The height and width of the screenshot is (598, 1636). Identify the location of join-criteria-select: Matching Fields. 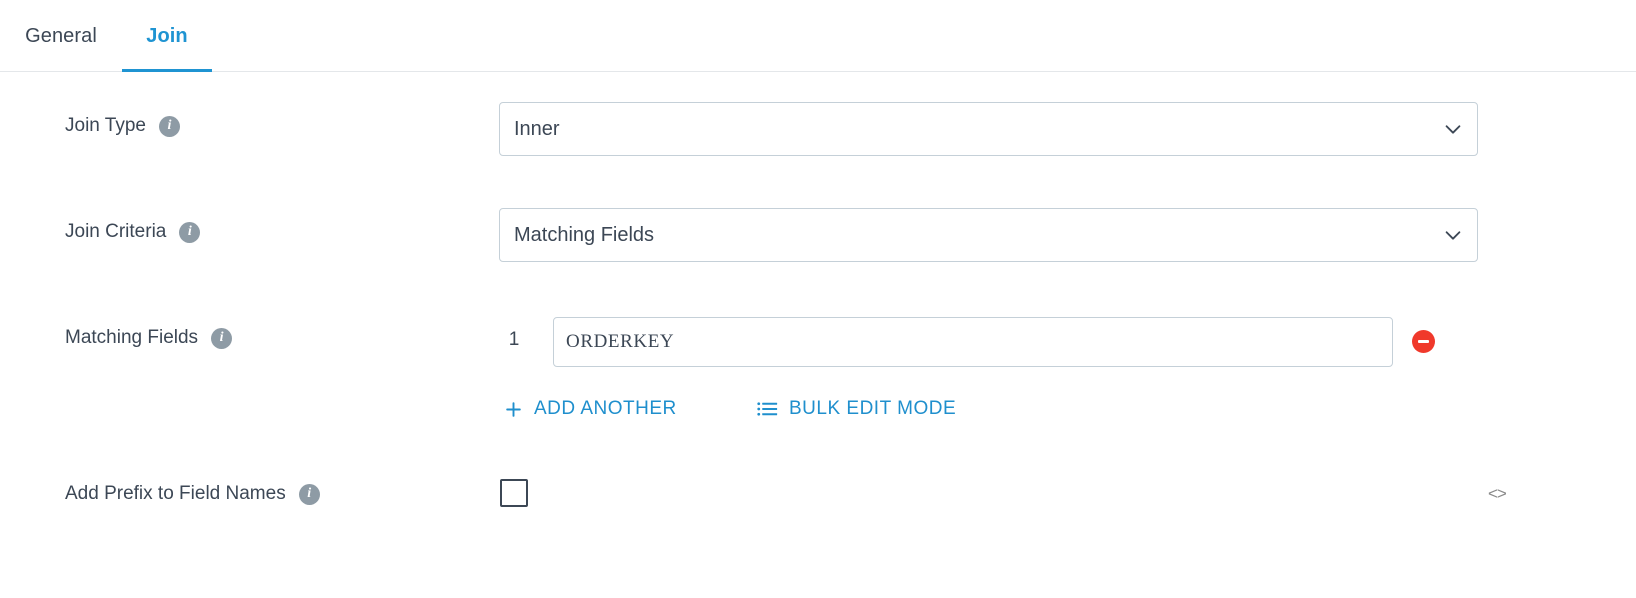
(988, 235).